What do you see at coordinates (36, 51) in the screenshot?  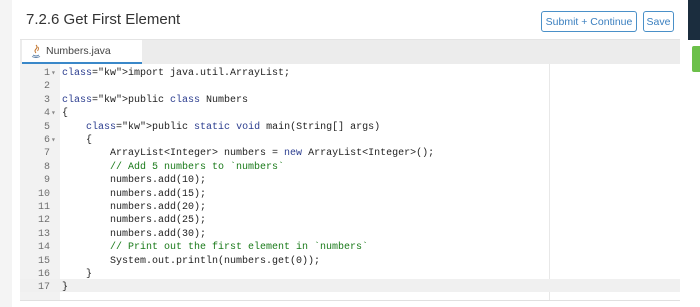 I see `java-file-icon` at bounding box center [36, 51].